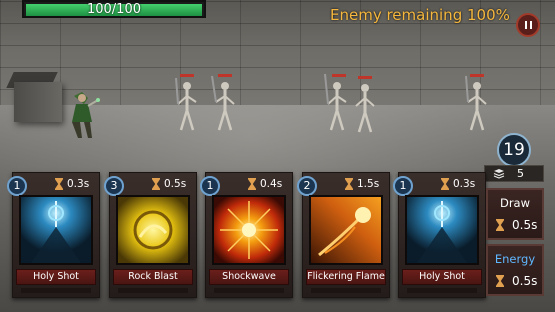 The height and width of the screenshot is (312, 555). What do you see at coordinates (515, 203) in the screenshot?
I see `draw-label: Draw` at bounding box center [515, 203].